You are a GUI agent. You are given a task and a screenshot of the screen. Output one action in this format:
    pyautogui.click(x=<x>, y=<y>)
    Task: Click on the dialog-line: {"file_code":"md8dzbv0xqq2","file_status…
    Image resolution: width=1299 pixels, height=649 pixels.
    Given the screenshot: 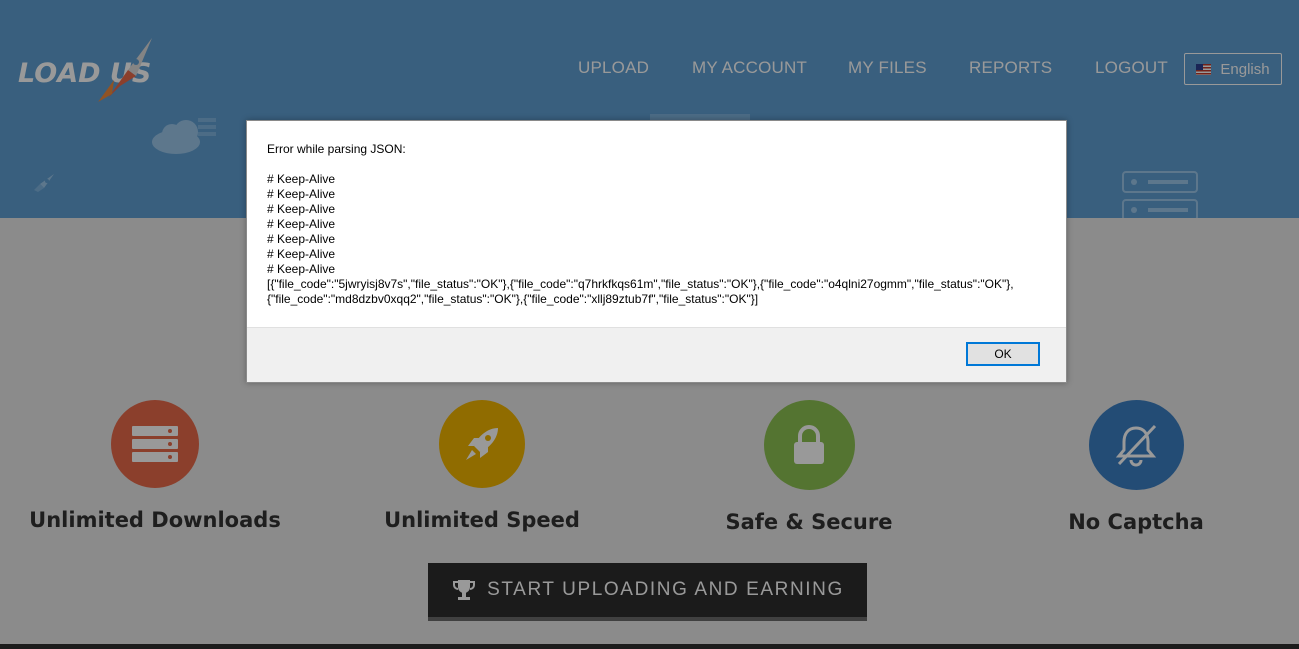 What is the action you would take?
    pyautogui.click(x=513, y=299)
    